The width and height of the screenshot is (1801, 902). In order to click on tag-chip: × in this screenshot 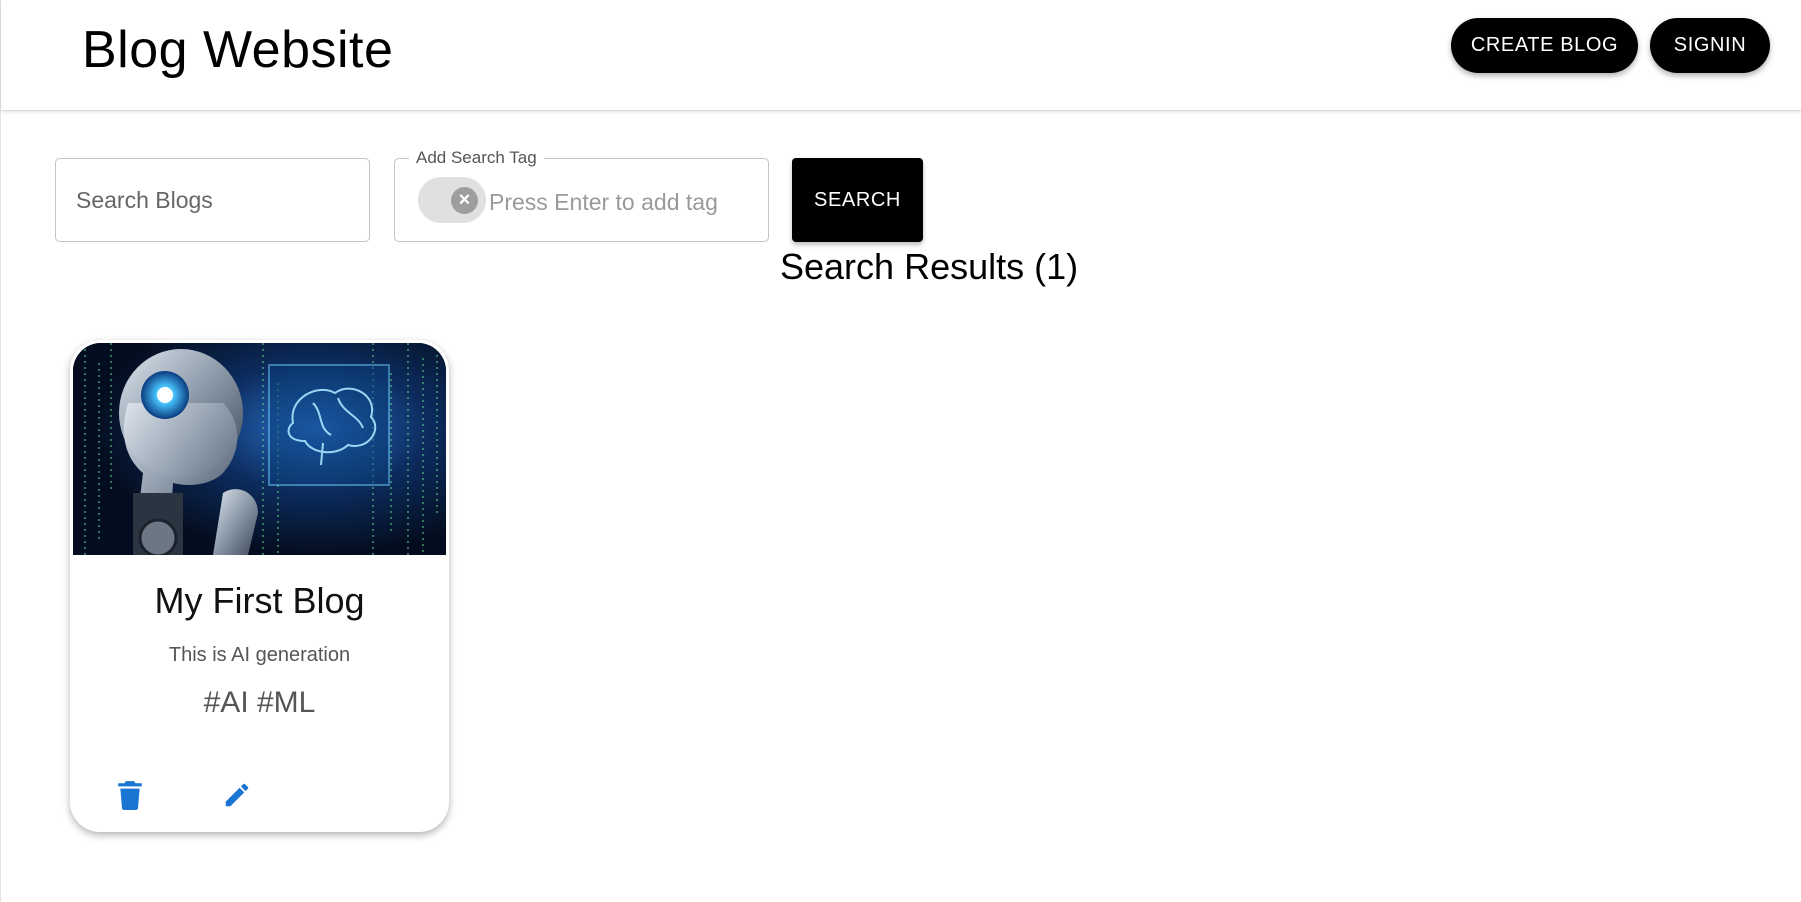, I will do `click(452, 200)`.